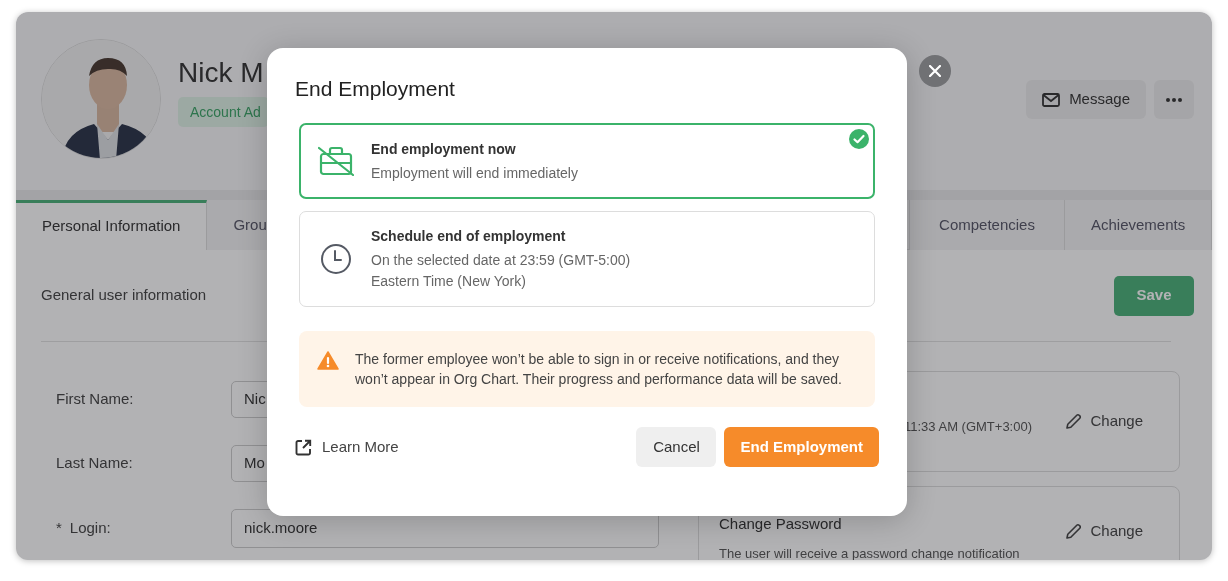  I want to click on person-name: Nick M, so click(221, 73).